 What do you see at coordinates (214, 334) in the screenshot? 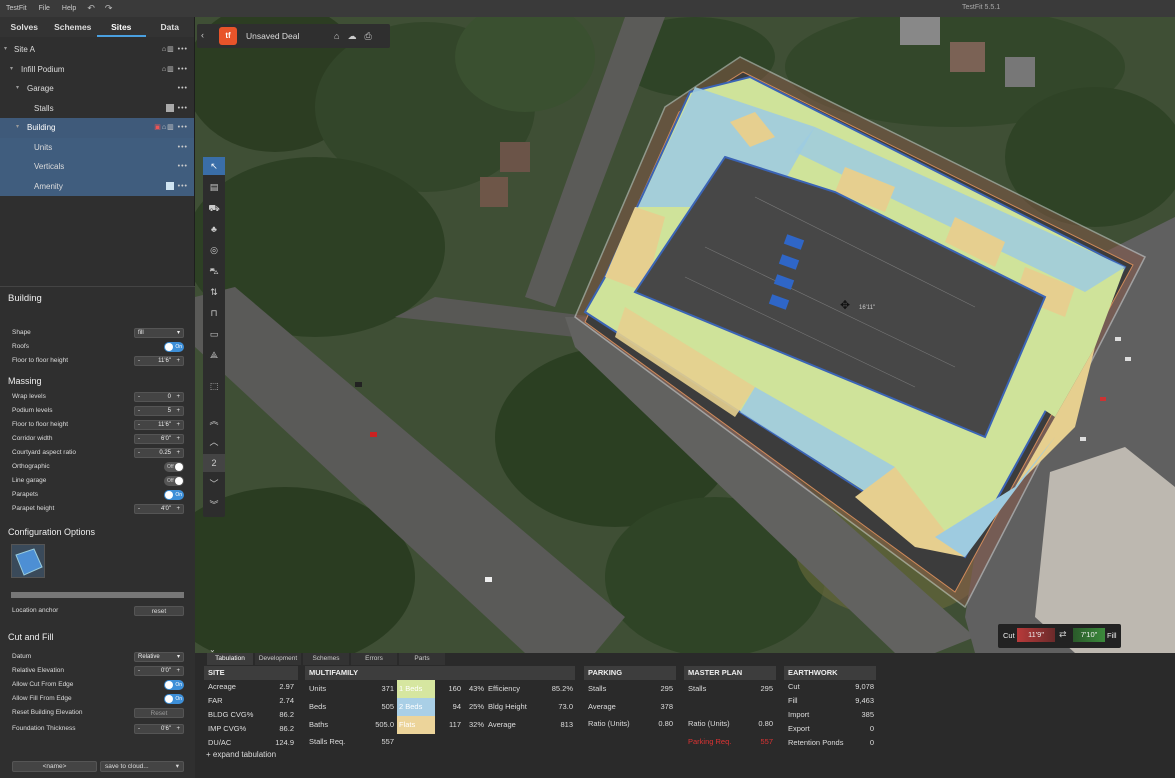
I see `parking-tool-icon: ▭` at bounding box center [214, 334].